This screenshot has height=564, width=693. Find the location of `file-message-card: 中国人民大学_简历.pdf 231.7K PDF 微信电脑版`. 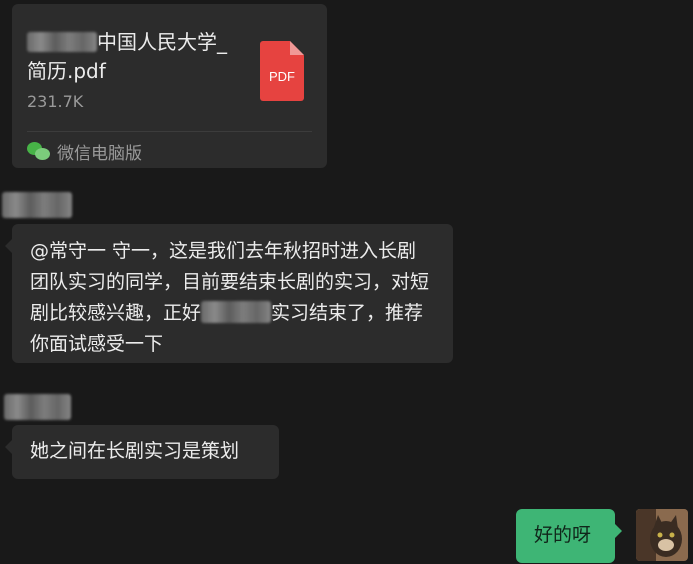

file-message-card: 中国人民大学_简历.pdf 231.7K PDF 微信电脑版 is located at coordinates (169, 86).